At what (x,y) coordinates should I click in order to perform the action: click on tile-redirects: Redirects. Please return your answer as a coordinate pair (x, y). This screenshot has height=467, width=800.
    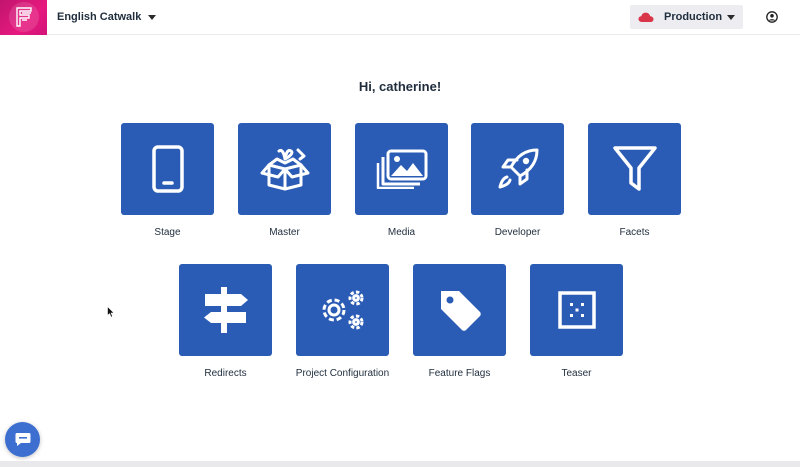
    Looking at the image, I should click on (225, 321).